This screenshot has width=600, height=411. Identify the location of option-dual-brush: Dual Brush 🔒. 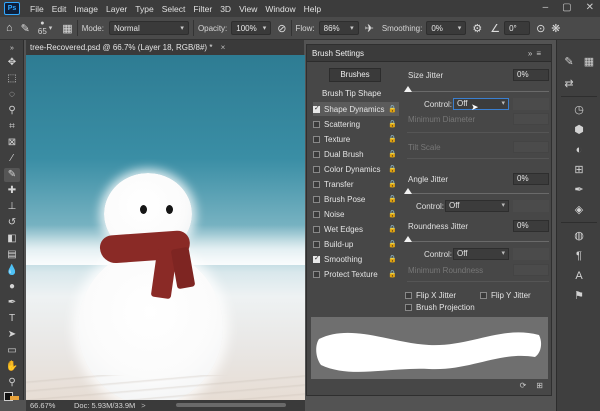
(356, 154).